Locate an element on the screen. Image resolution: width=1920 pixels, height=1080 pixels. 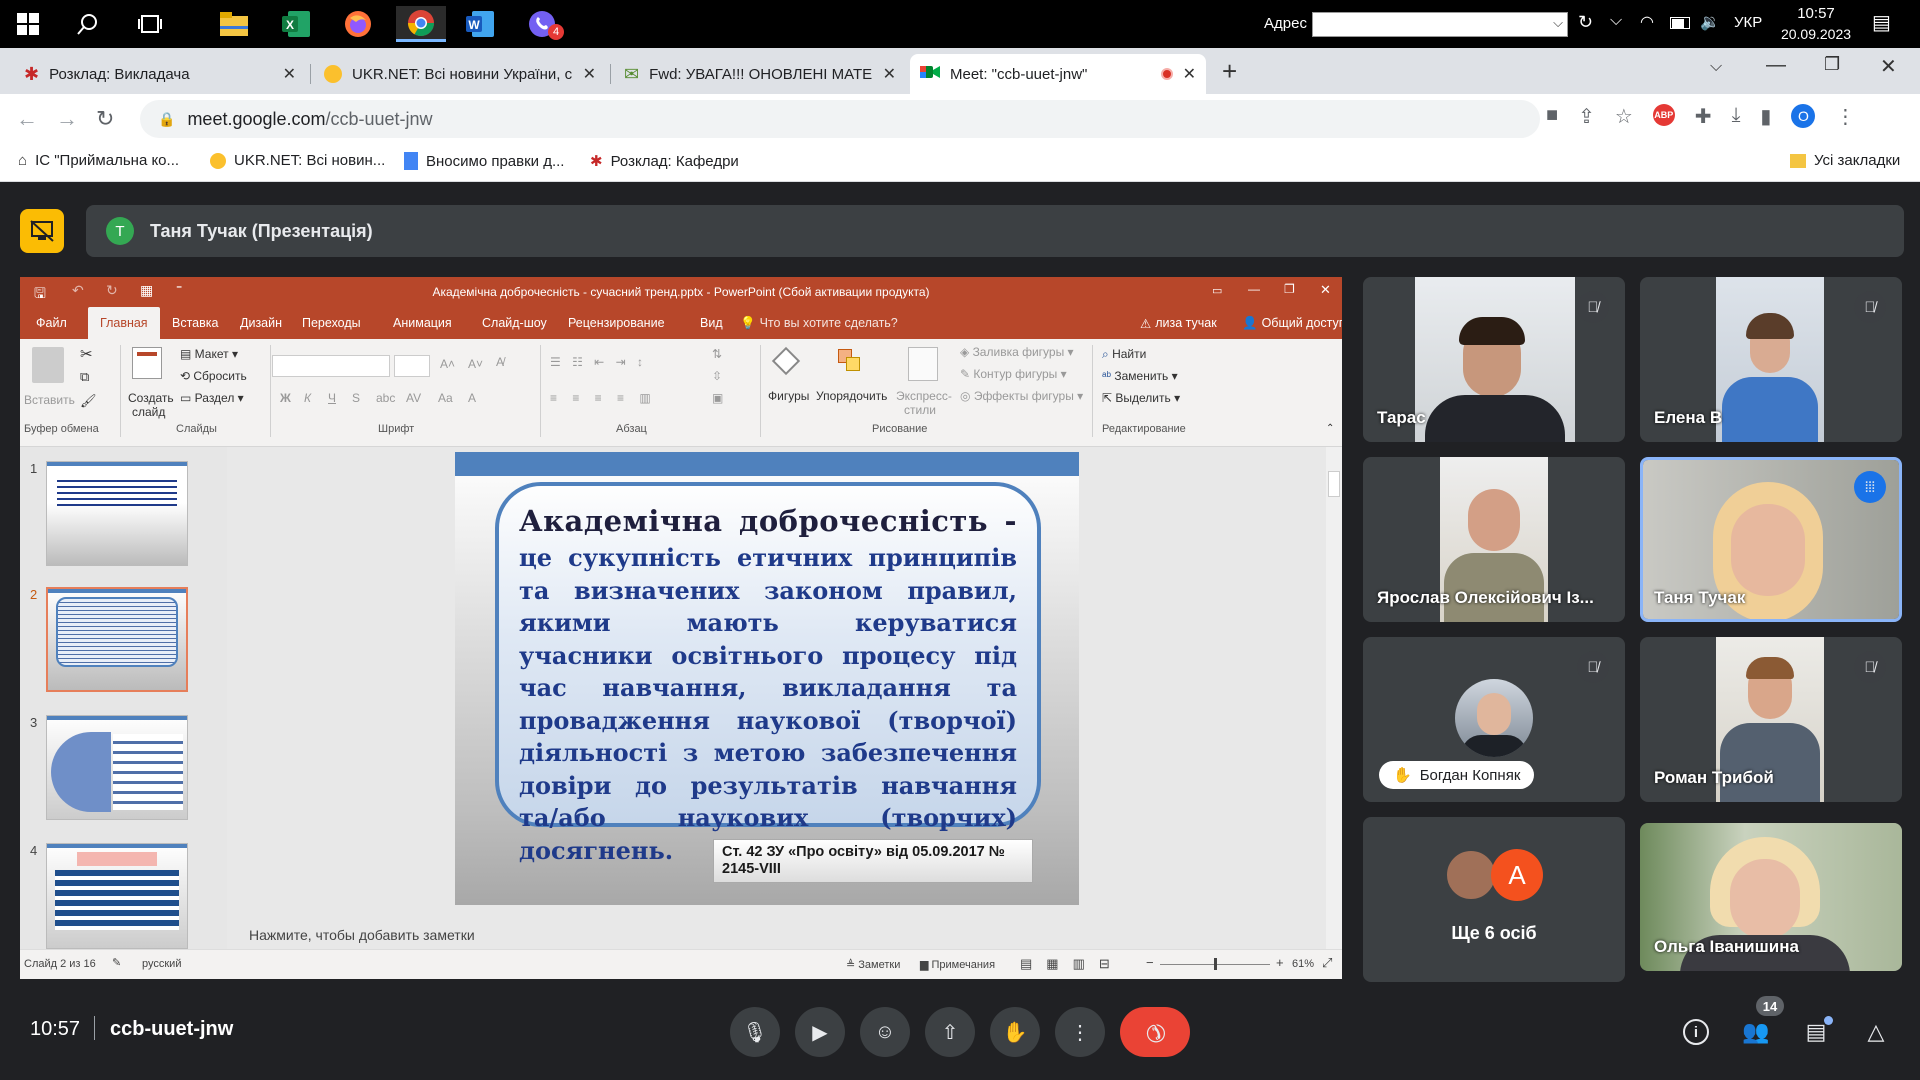
select-button: ⇱ Выделить ▾ is located at coordinates (1141, 398).